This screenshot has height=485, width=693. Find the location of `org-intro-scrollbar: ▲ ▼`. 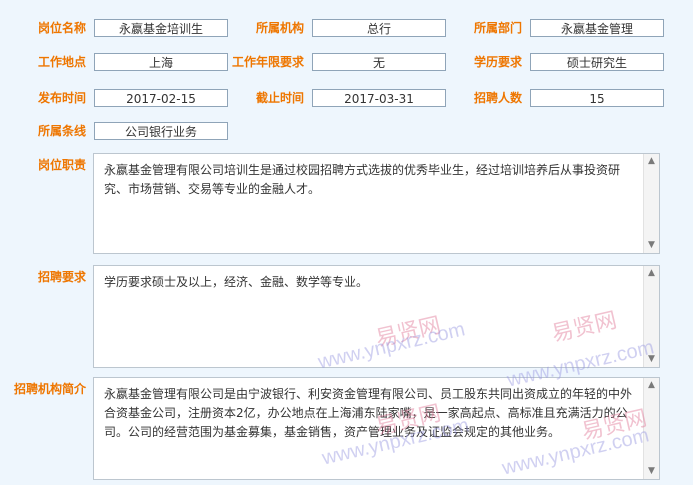

org-intro-scrollbar: ▲ ▼ is located at coordinates (651, 428).